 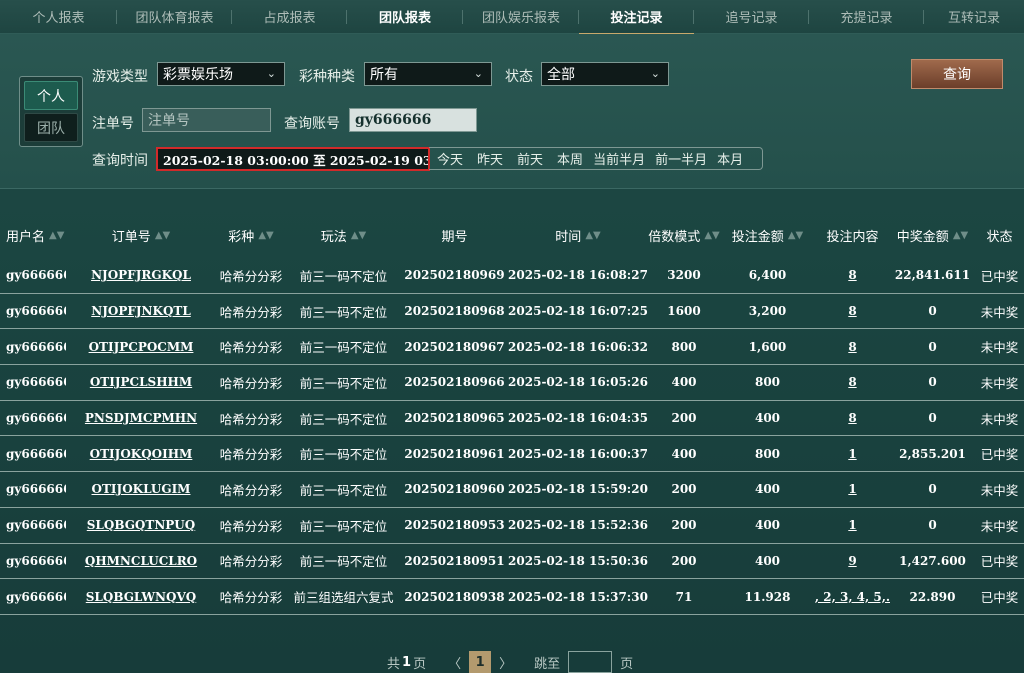 I want to click on cell-bet-content: 9, so click(x=852, y=561).